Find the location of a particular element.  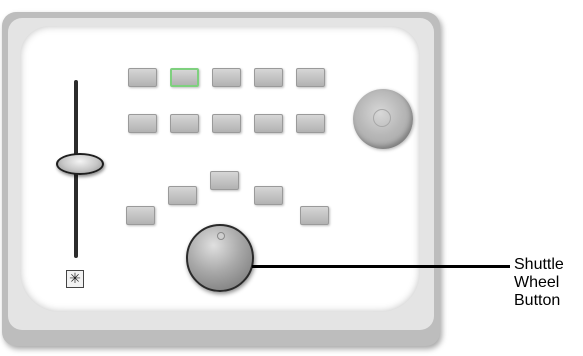

callout-label: Shuttle Wheel Button is located at coordinates (539, 283).